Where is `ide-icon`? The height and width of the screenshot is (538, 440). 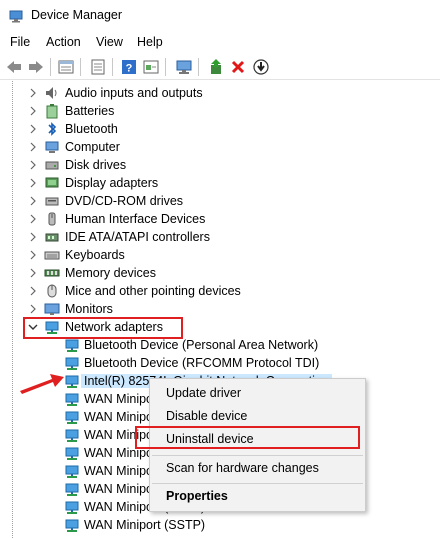 ide-icon is located at coordinates (52, 237).